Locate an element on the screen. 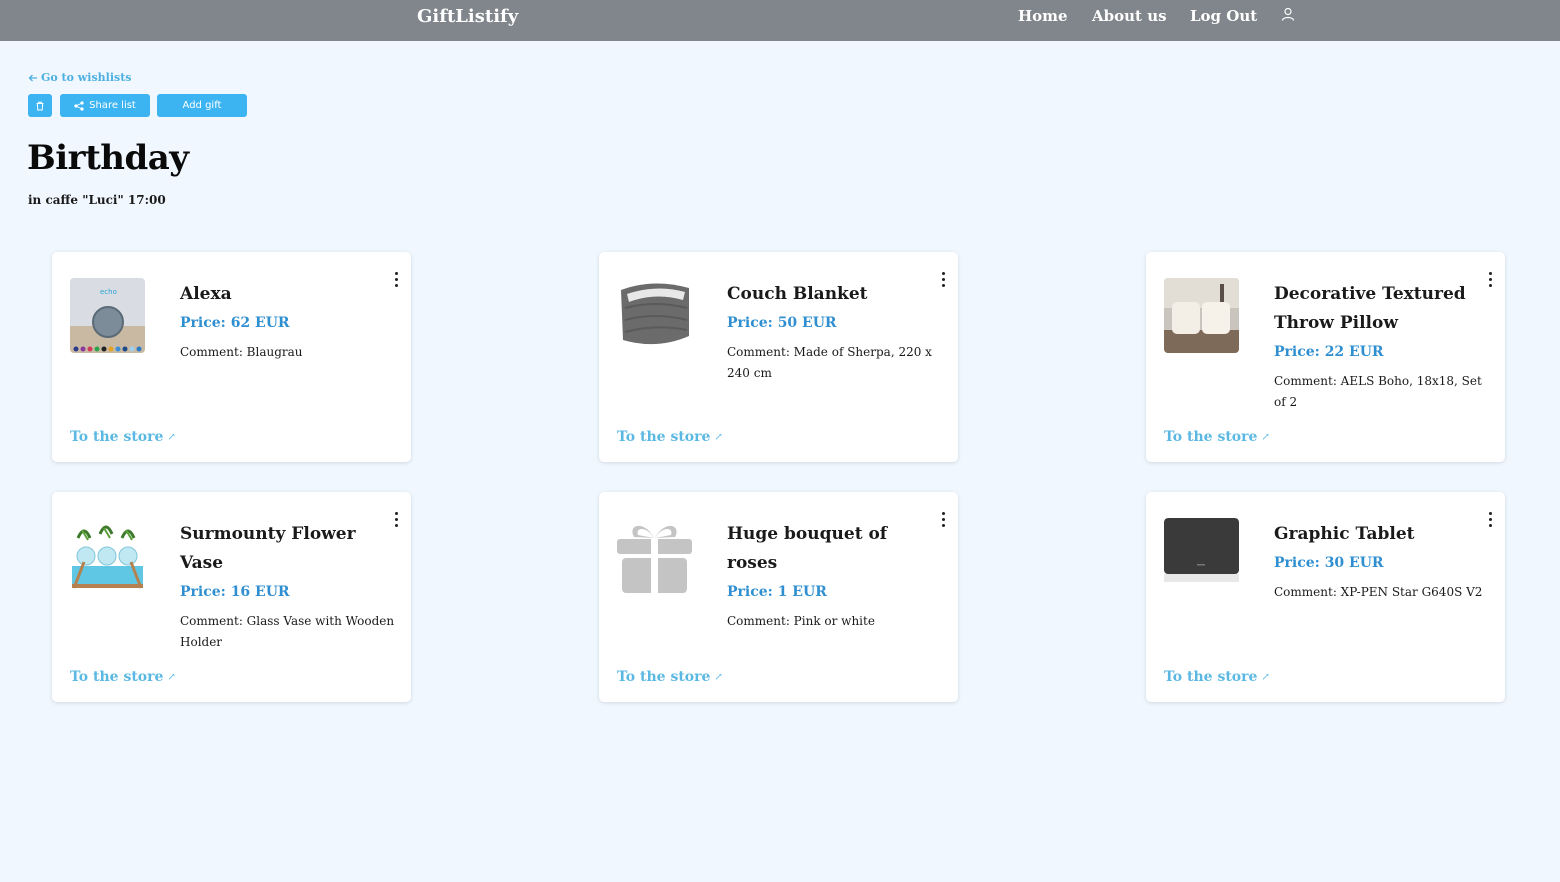  trash-icon is located at coordinates (40, 105).